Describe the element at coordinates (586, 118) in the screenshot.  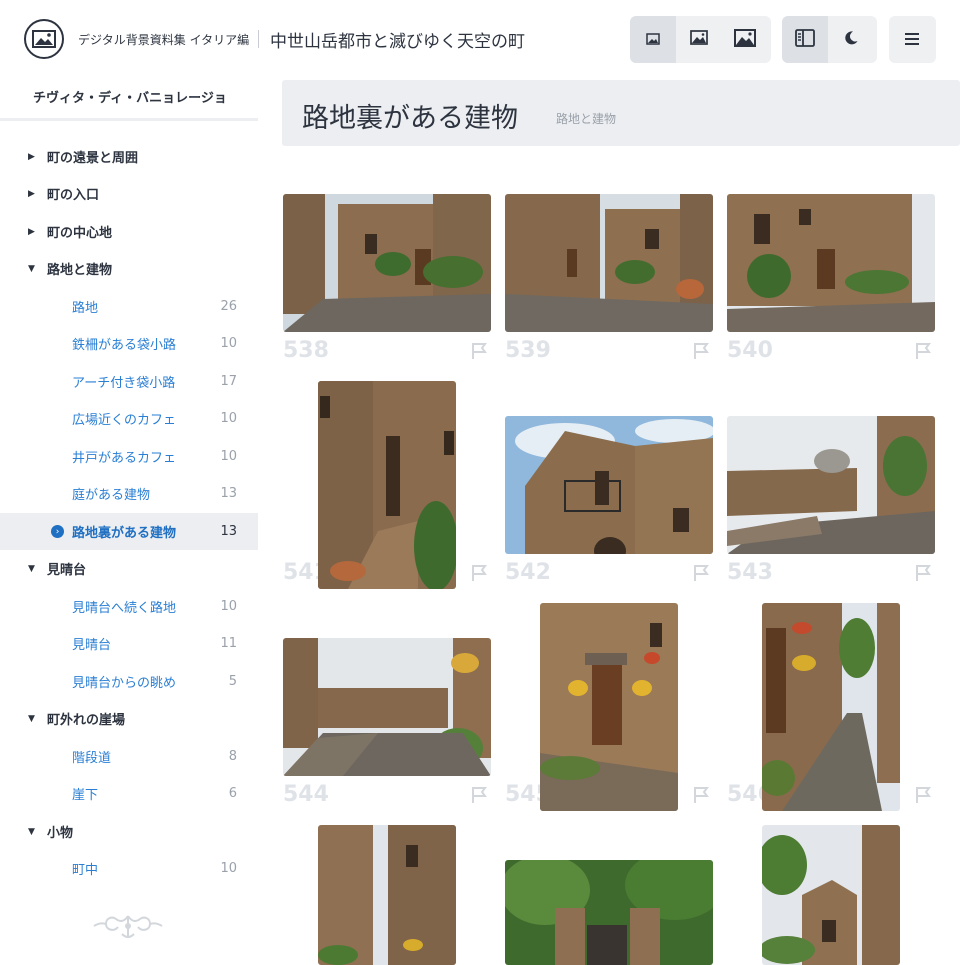
I see `breadcrumb: 路地と建物` at that location.